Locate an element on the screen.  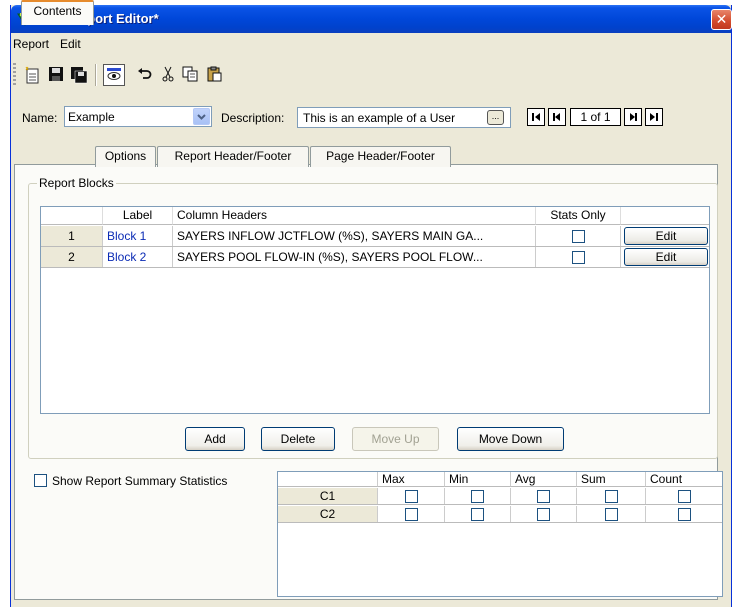
menu-edit: Edit is located at coordinates (70, 44).